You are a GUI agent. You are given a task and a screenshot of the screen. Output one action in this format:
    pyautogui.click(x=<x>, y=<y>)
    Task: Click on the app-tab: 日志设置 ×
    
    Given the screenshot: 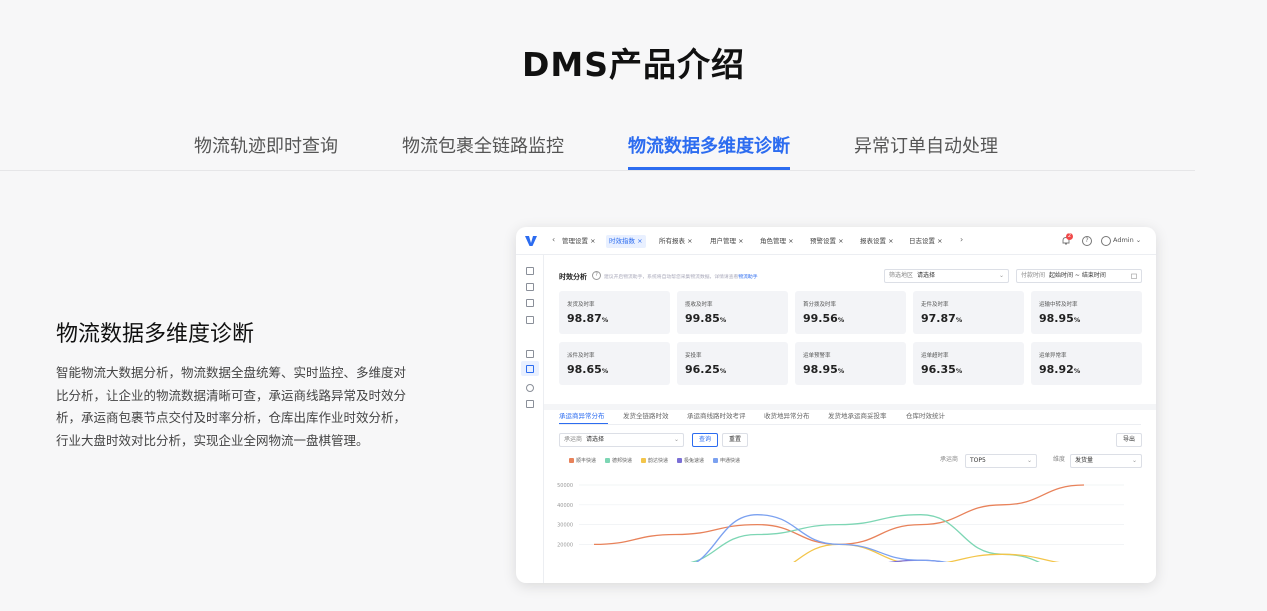 What is the action you would take?
    pyautogui.click(x=926, y=241)
    